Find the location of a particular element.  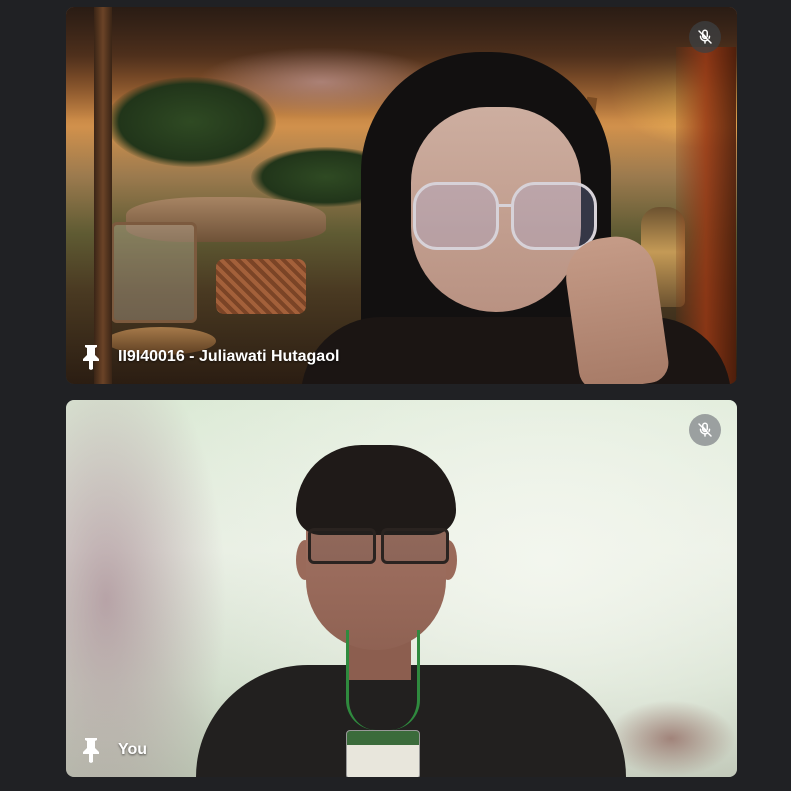

lanyard is located at coordinates (383, 680).